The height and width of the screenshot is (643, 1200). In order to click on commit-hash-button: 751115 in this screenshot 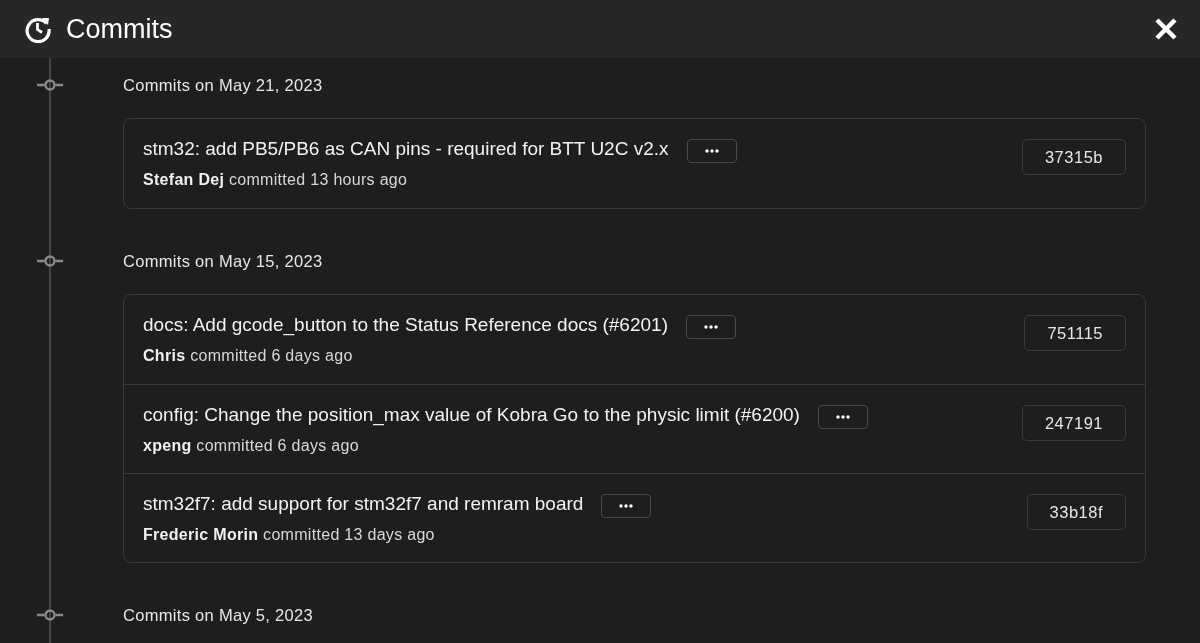, I will do `click(1075, 333)`.